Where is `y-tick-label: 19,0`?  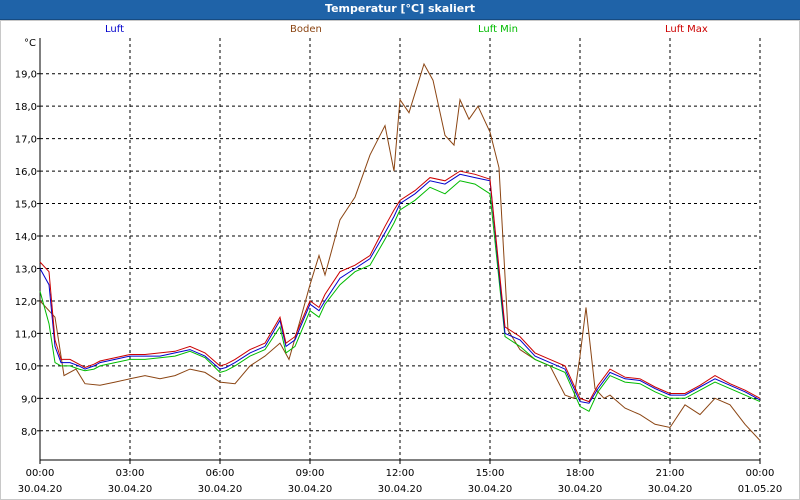 y-tick-label: 19,0 is located at coordinates (26, 75).